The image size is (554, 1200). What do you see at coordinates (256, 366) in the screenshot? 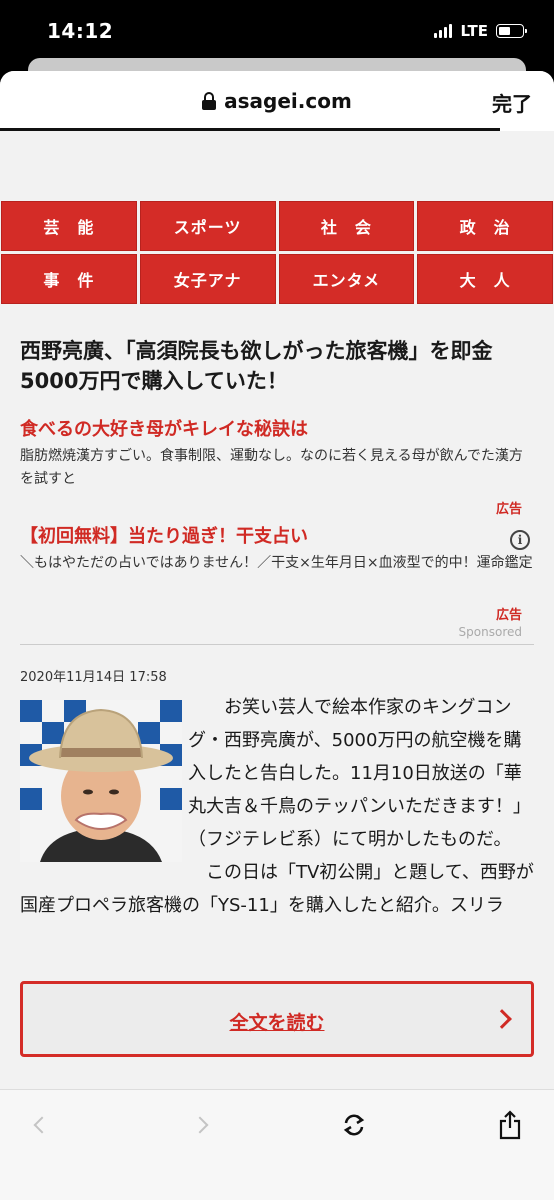
I see `article-headline: 西野亮廣、「高須院長も欲しがった旅客機」を即金5000万円で購入していた！` at bounding box center [256, 366].